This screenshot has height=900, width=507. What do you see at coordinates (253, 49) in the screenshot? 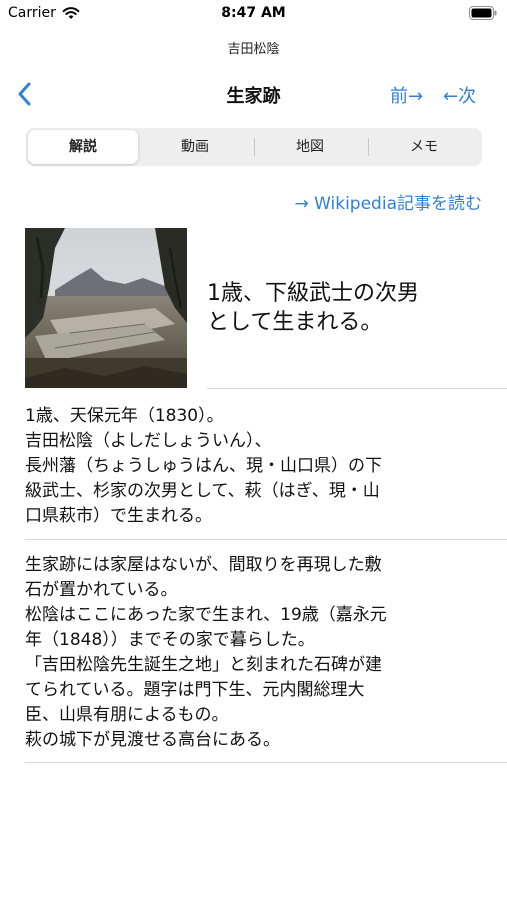
I see `nav-subtitle: 吉田松陰` at bounding box center [253, 49].